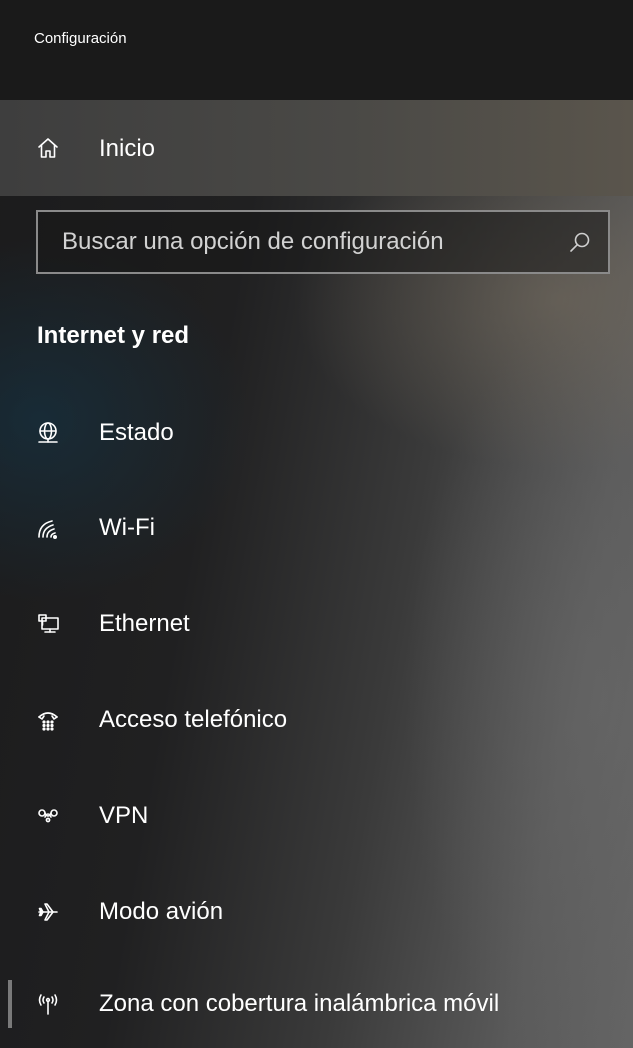 This screenshot has width=633, height=1048. I want to click on nav-item-ethernet: Ethernet, so click(316, 623).